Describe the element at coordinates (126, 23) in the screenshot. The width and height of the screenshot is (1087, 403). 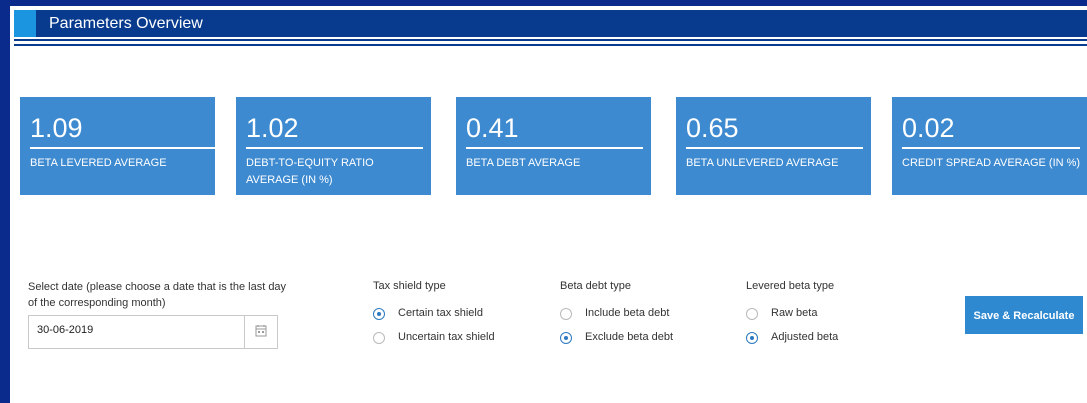
I see `page-title: Parameters Overview` at that location.